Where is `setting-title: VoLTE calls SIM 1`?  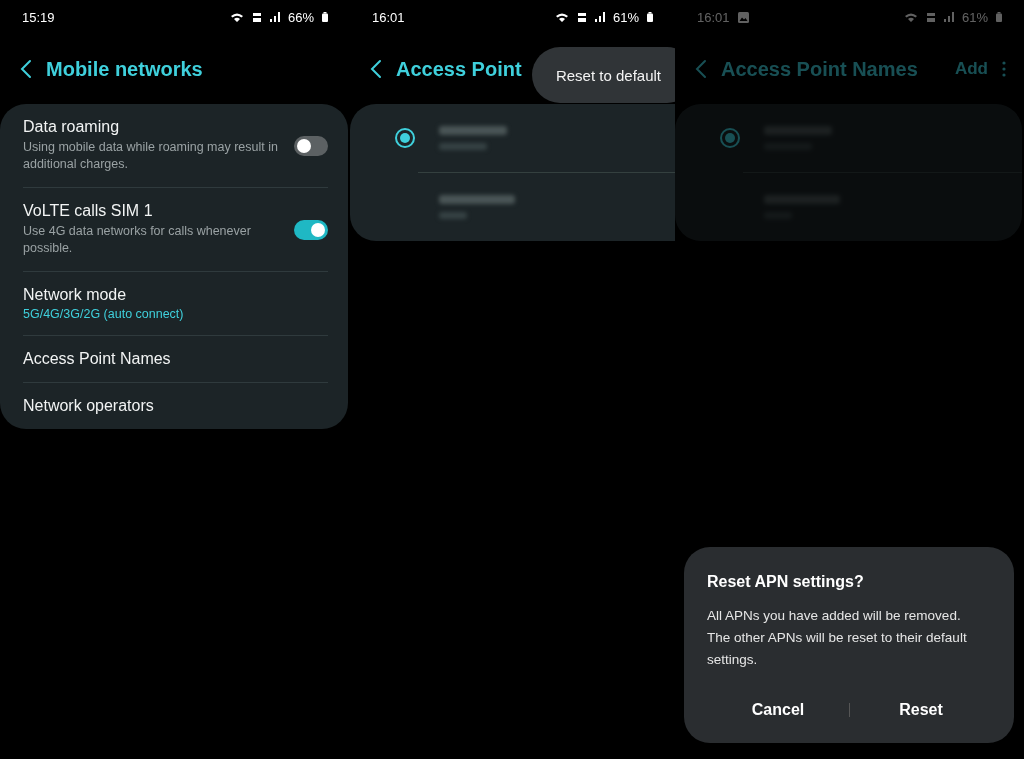
setting-title: VoLTE calls SIM 1 is located at coordinates (88, 211).